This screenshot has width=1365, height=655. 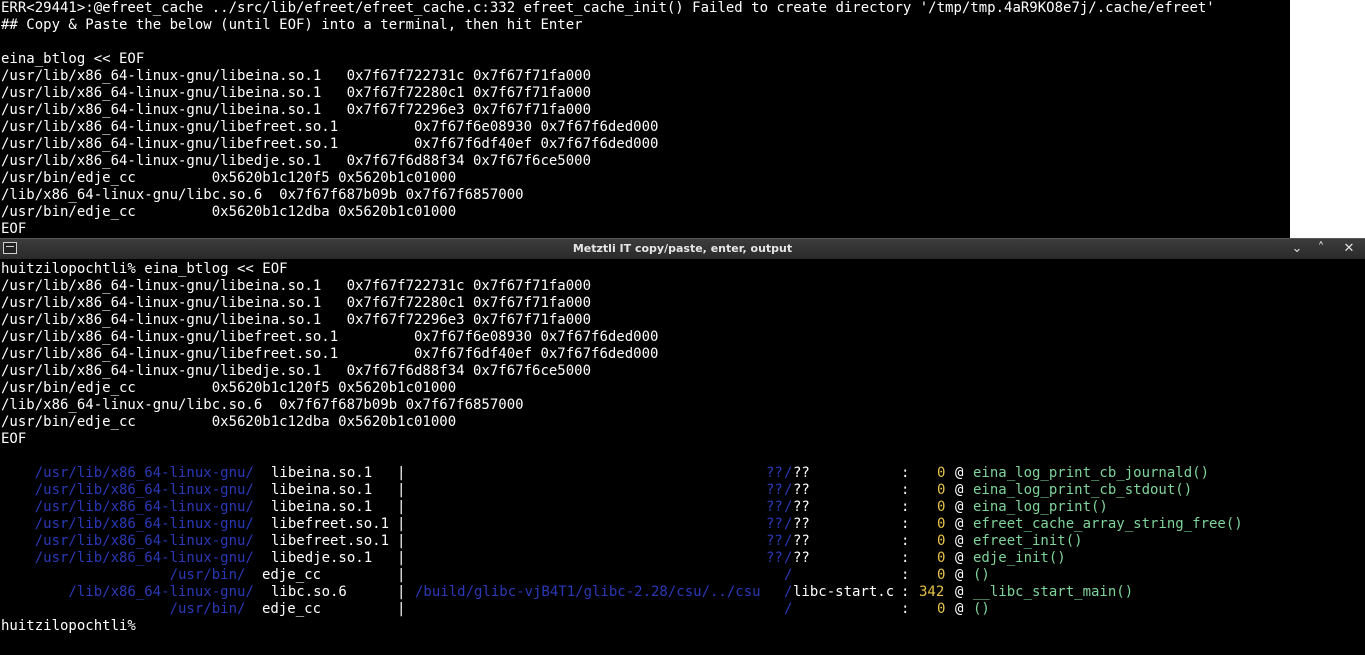 What do you see at coordinates (1040, 507) in the screenshot?
I see `btlog-function: eina_log_print()` at bounding box center [1040, 507].